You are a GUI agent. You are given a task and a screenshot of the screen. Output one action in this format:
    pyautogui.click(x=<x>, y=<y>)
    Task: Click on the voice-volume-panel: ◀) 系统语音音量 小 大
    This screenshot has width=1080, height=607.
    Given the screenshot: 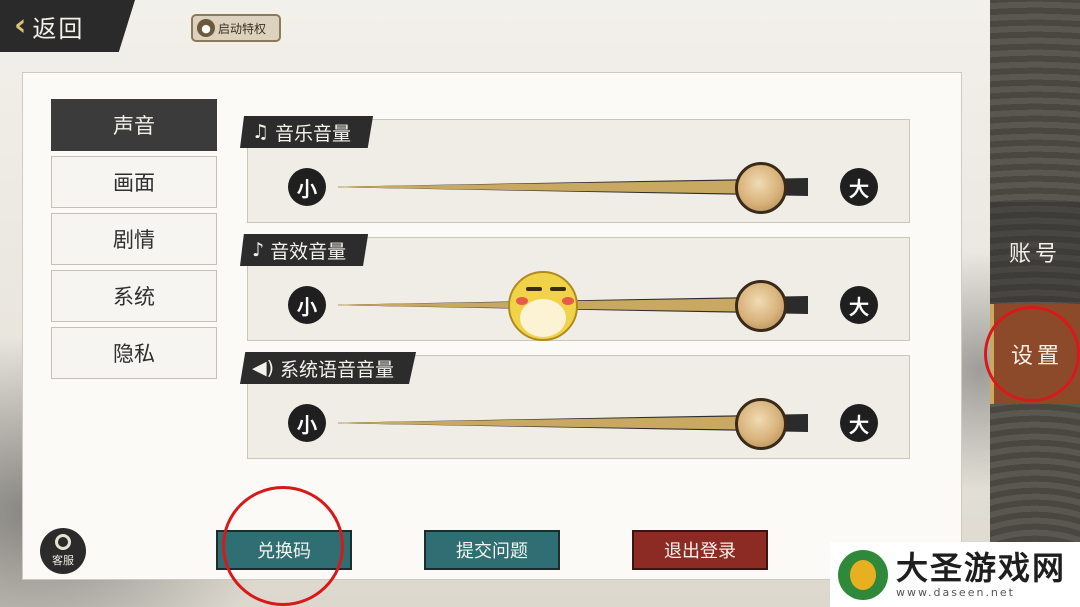 What is the action you would take?
    pyautogui.click(x=575, y=405)
    